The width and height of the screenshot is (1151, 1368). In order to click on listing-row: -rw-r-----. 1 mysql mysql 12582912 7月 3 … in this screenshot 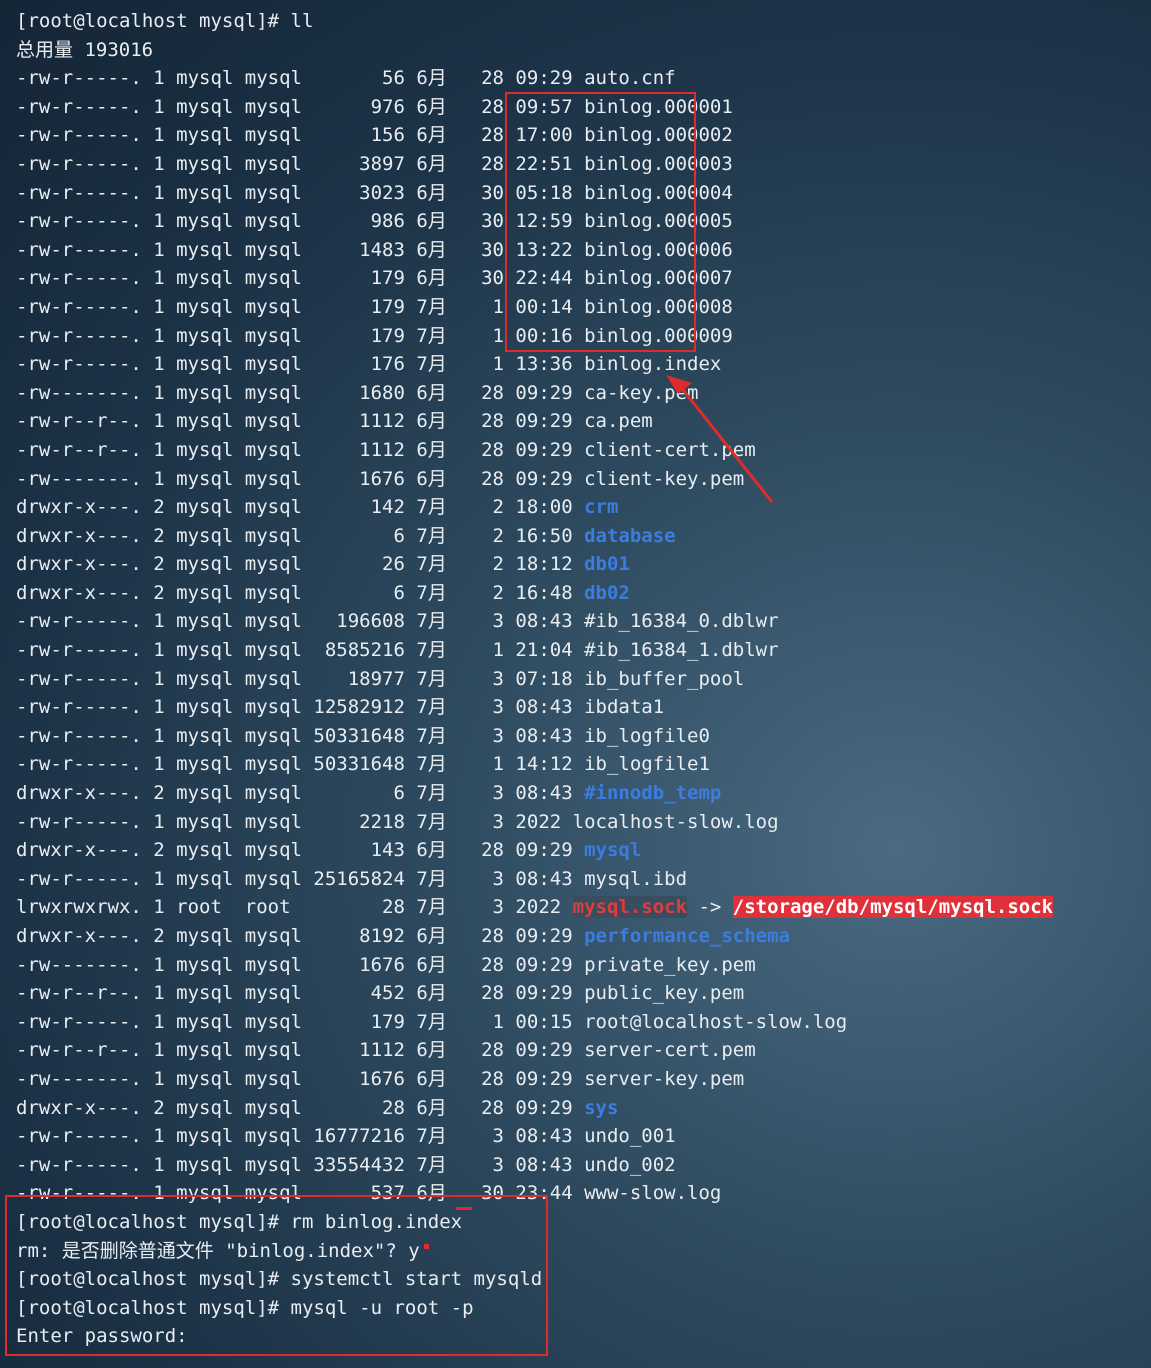, I will do `click(534, 707)`.